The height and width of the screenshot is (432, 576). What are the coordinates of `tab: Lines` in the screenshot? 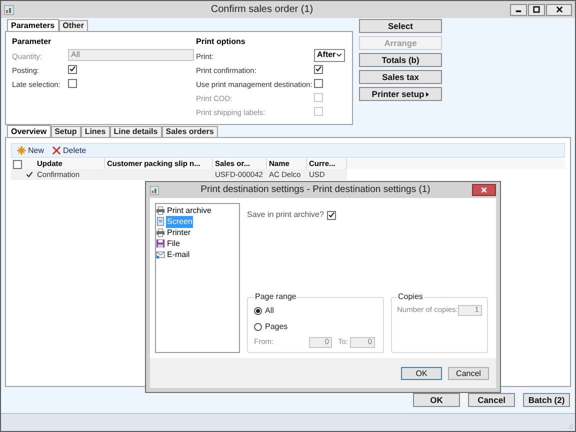 It's located at (95, 131).